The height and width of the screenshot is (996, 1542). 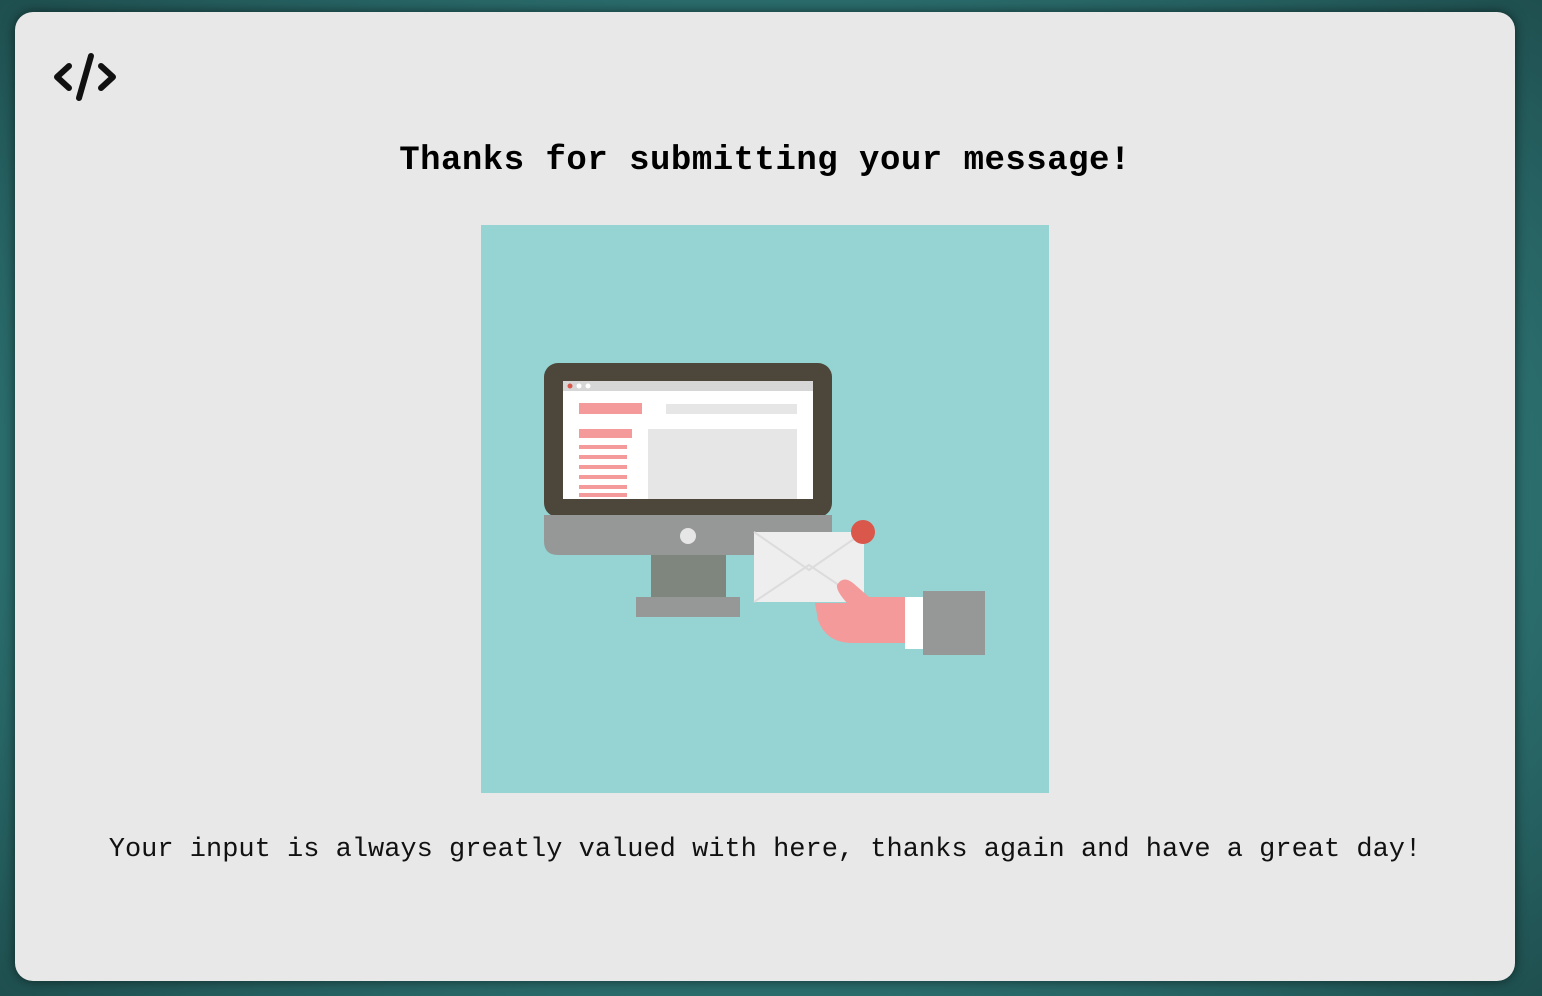 I want to click on code-brackets-icon, so click(x=85, y=77).